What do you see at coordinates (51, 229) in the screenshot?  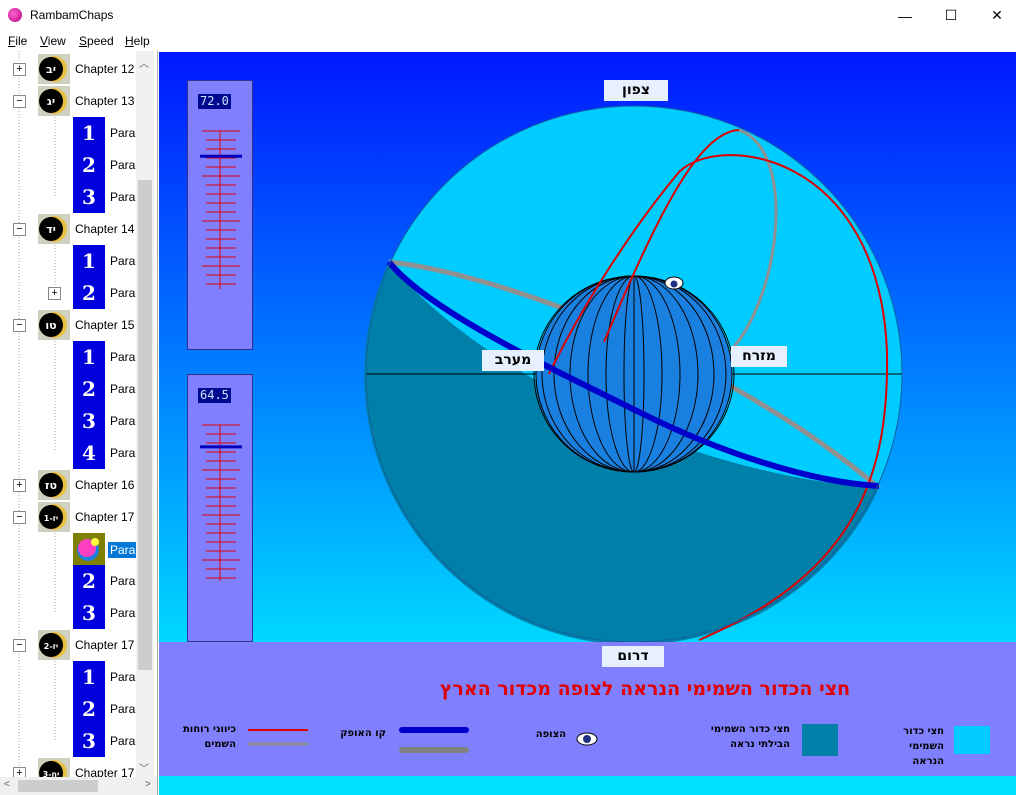 I see `svg-text: יד` at bounding box center [51, 229].